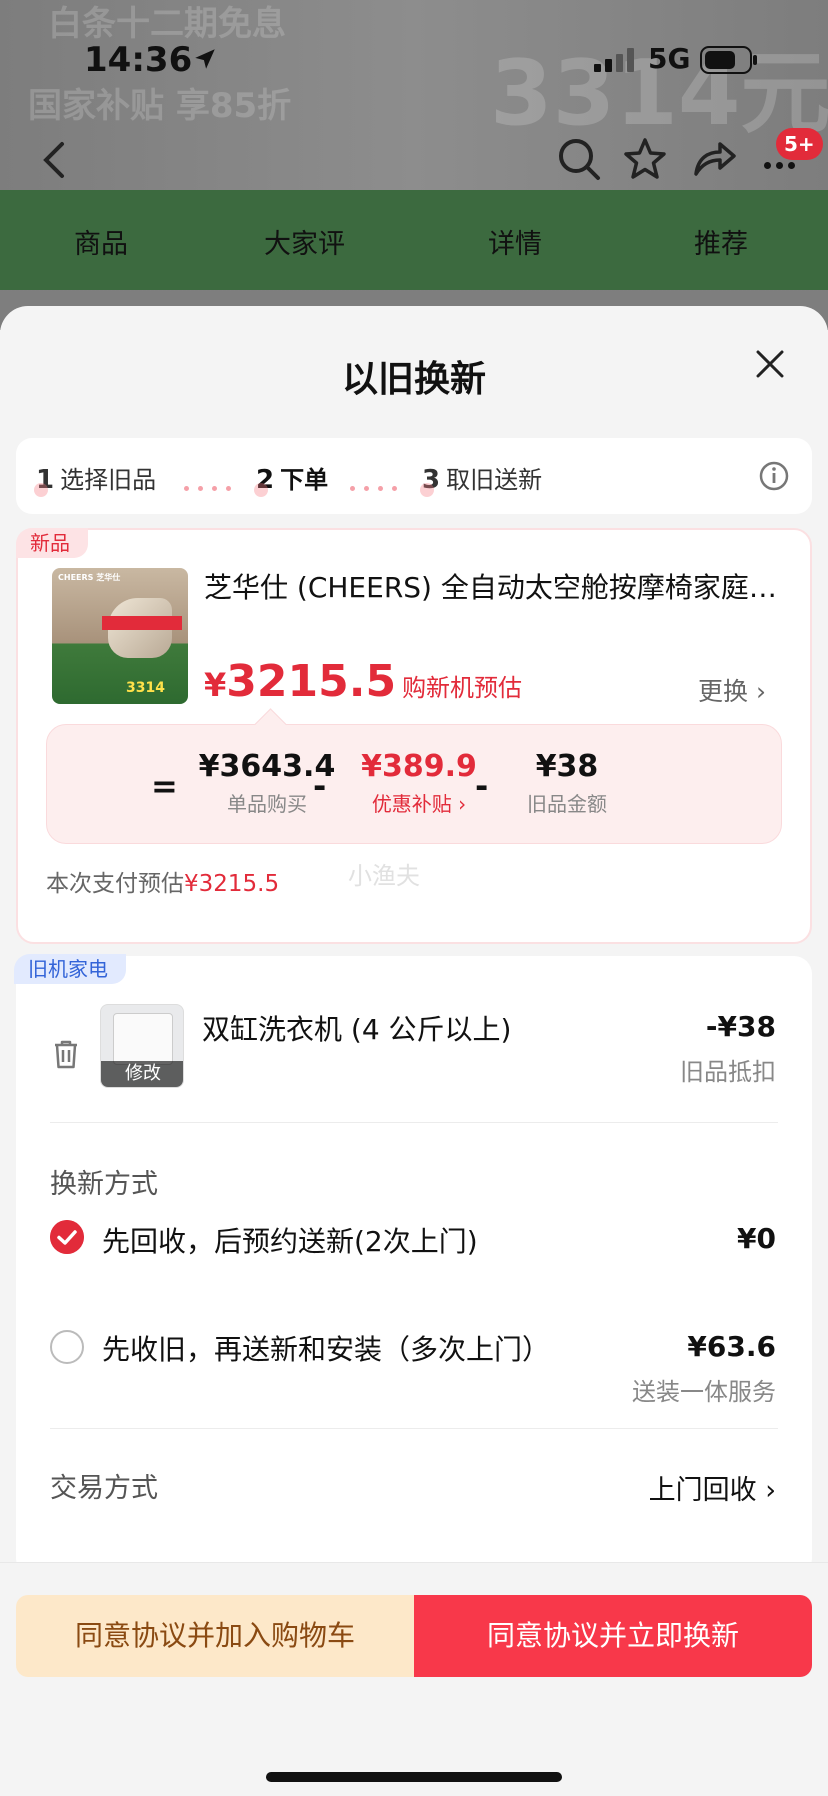 The width and height of the screenshot is (828, 1796). Describe the element at coordinates (579, 159) in the screenshot. I see `search-icon` at that location.